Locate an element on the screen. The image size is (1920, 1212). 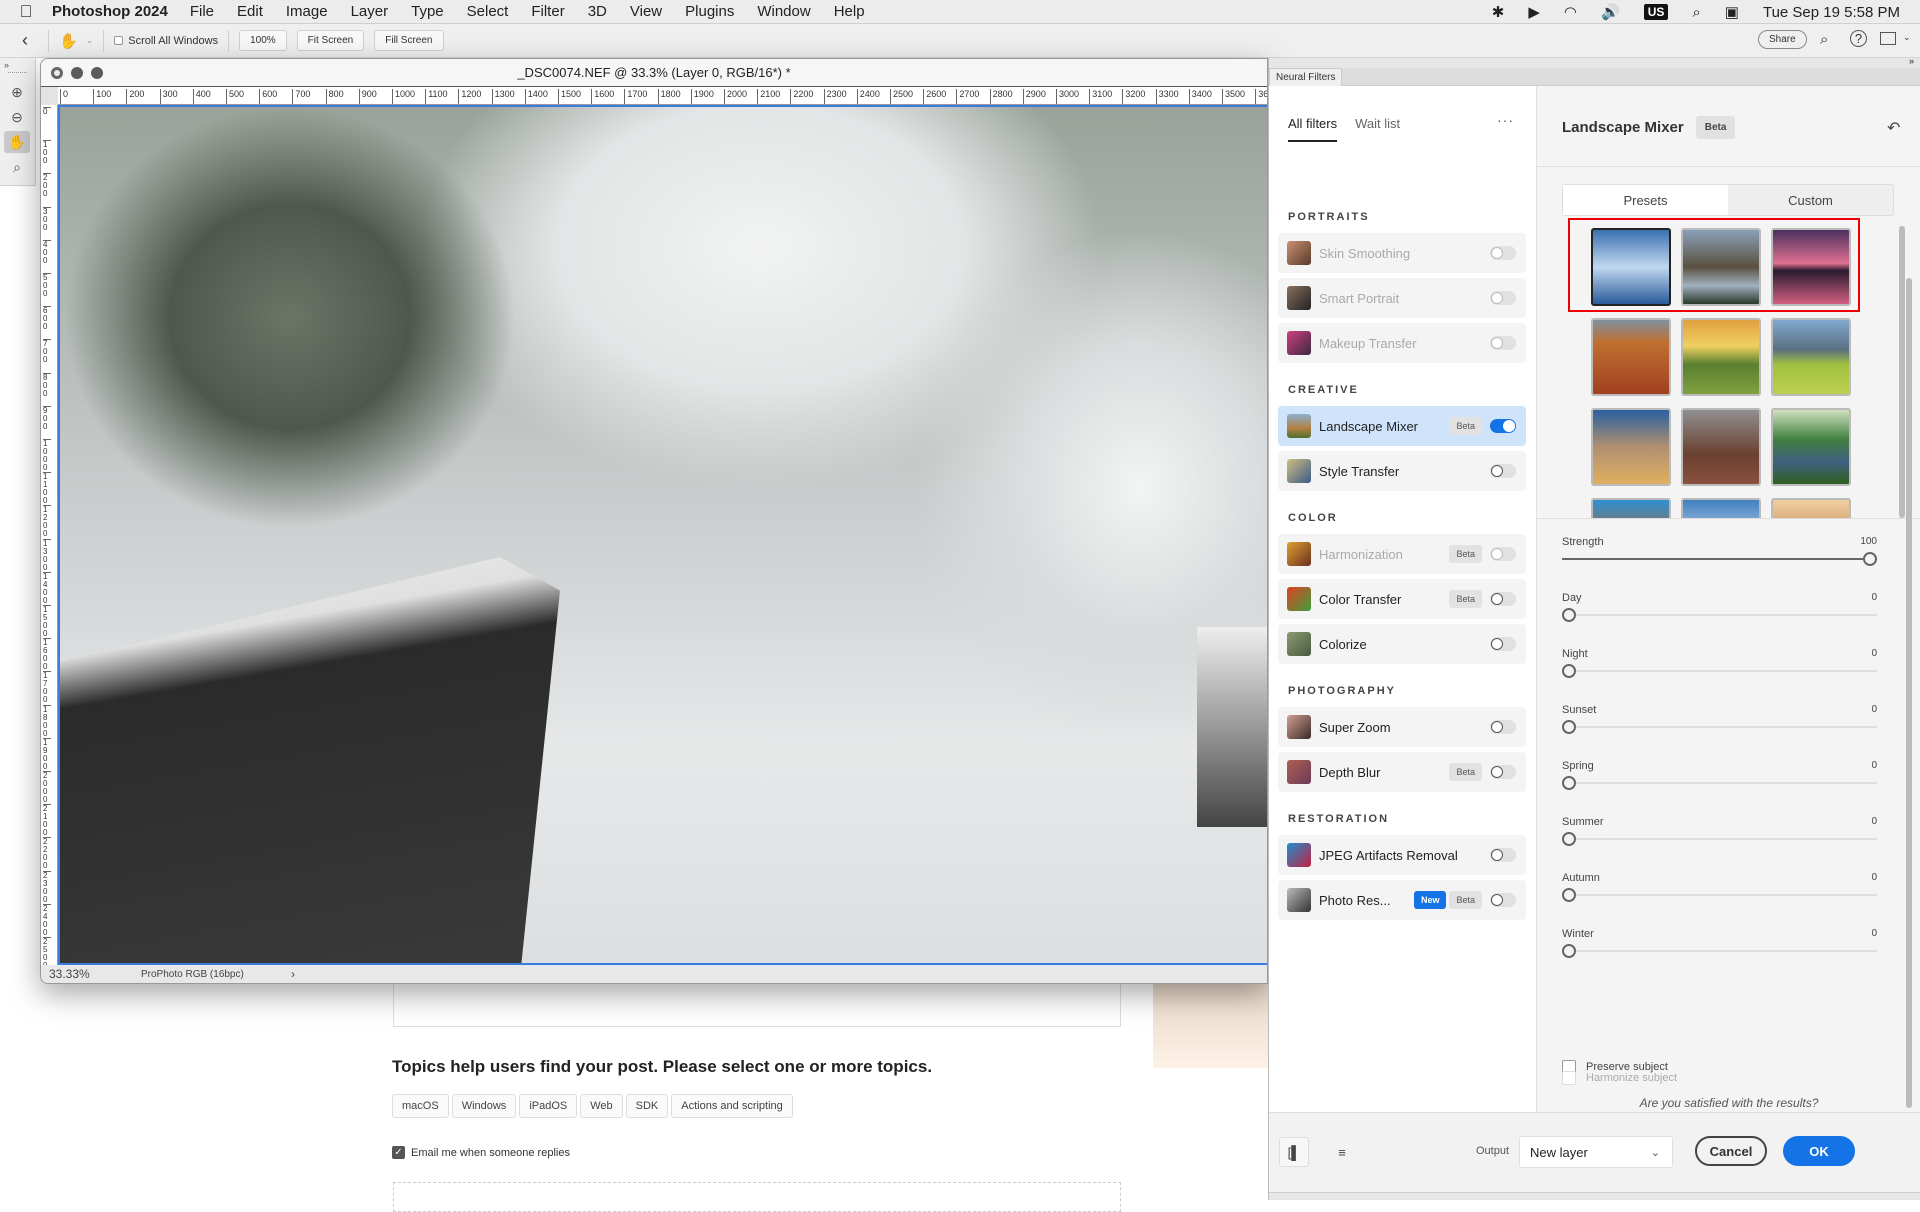
zoom-in-icon: ⊕ is located at coordinates (17, 92).